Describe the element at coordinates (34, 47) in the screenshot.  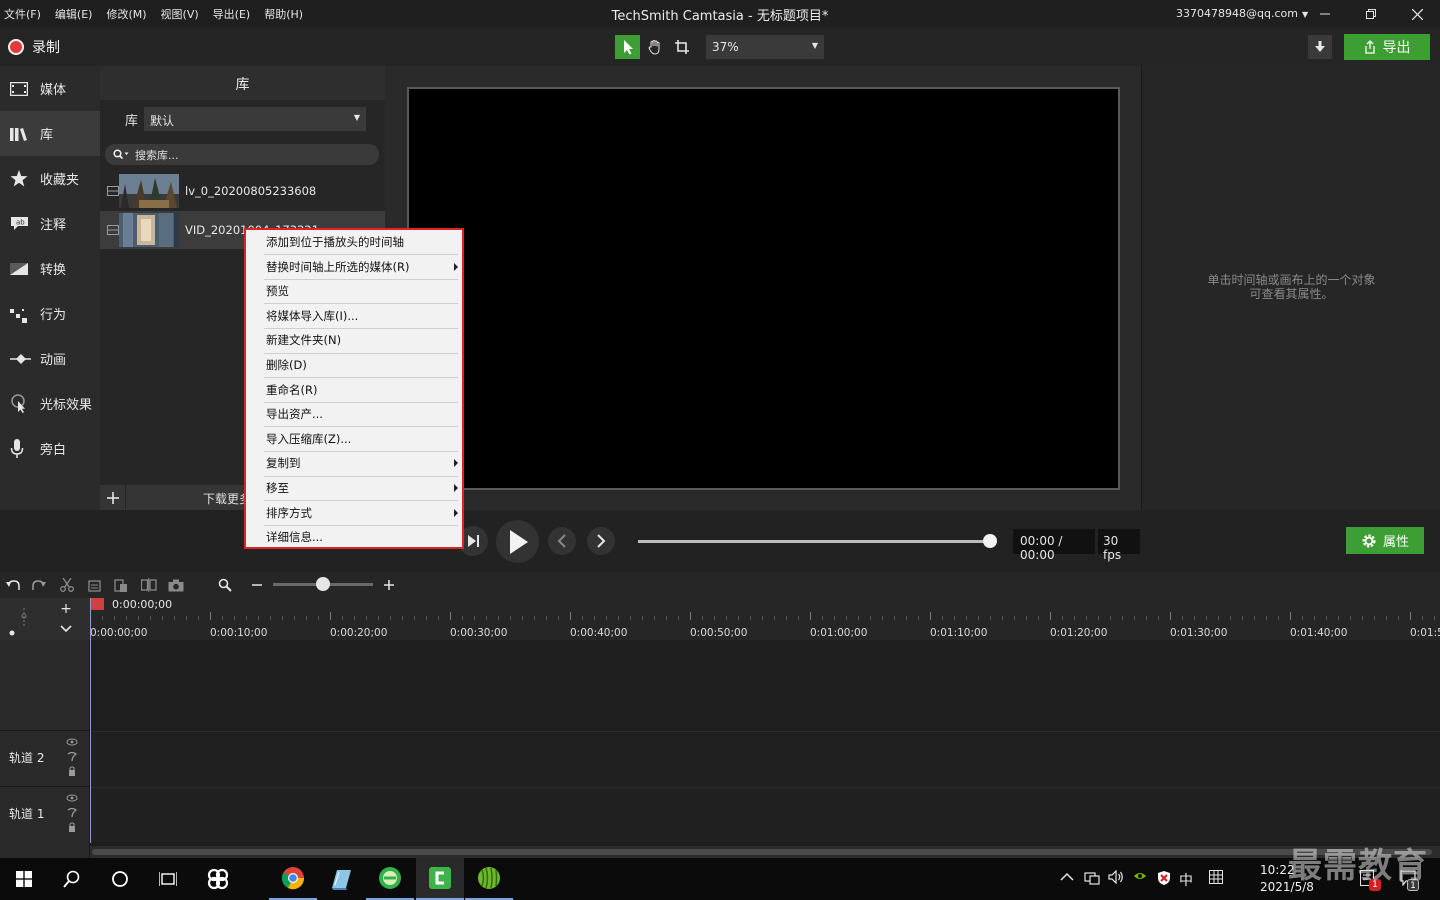
I see `record-button: 录制` at that location.